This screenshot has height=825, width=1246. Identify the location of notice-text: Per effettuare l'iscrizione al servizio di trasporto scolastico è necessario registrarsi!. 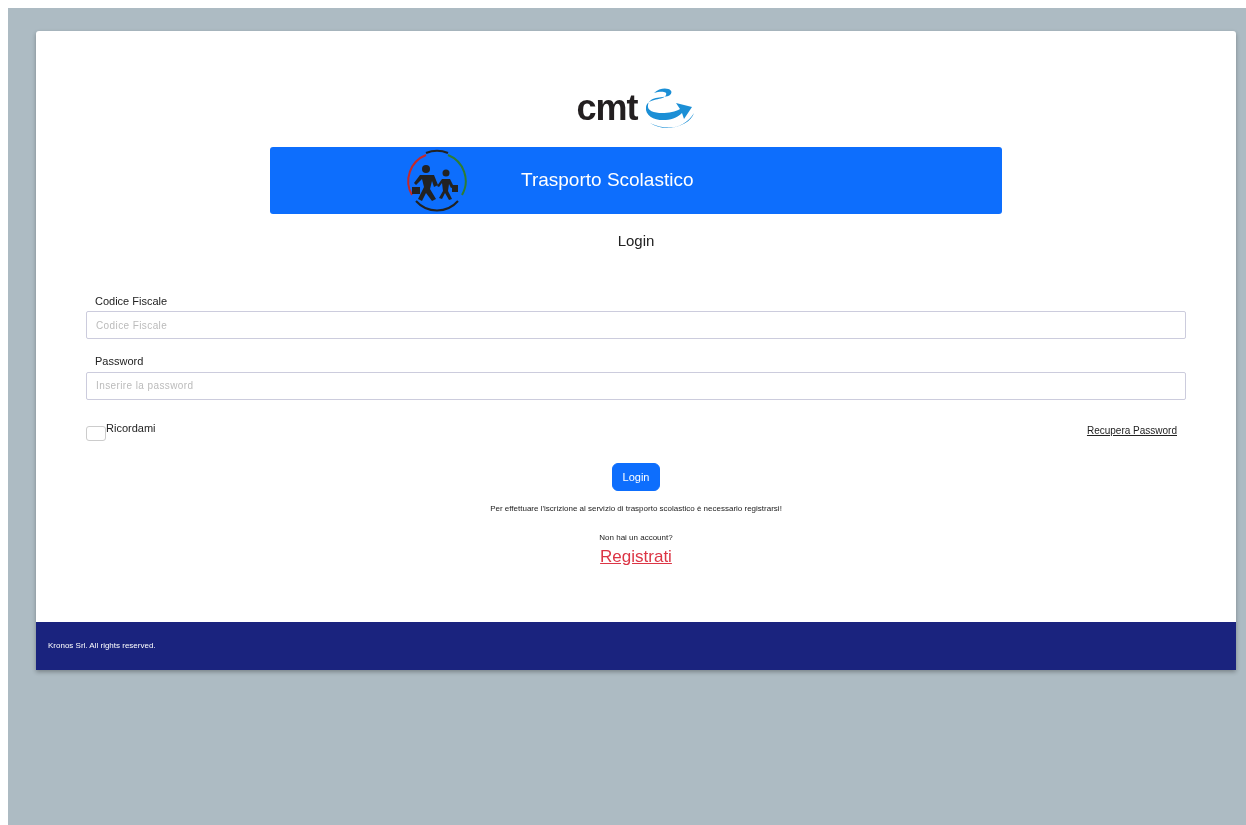
(636, 509).